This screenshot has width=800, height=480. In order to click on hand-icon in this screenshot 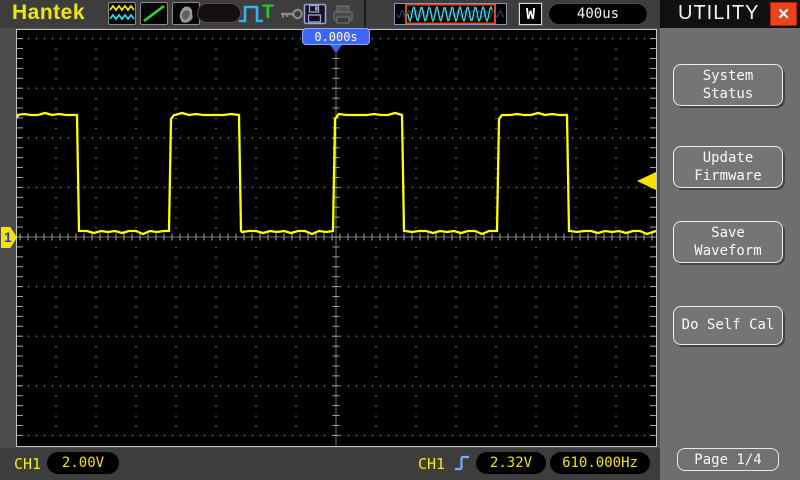, I will do `click(186, 13)`.